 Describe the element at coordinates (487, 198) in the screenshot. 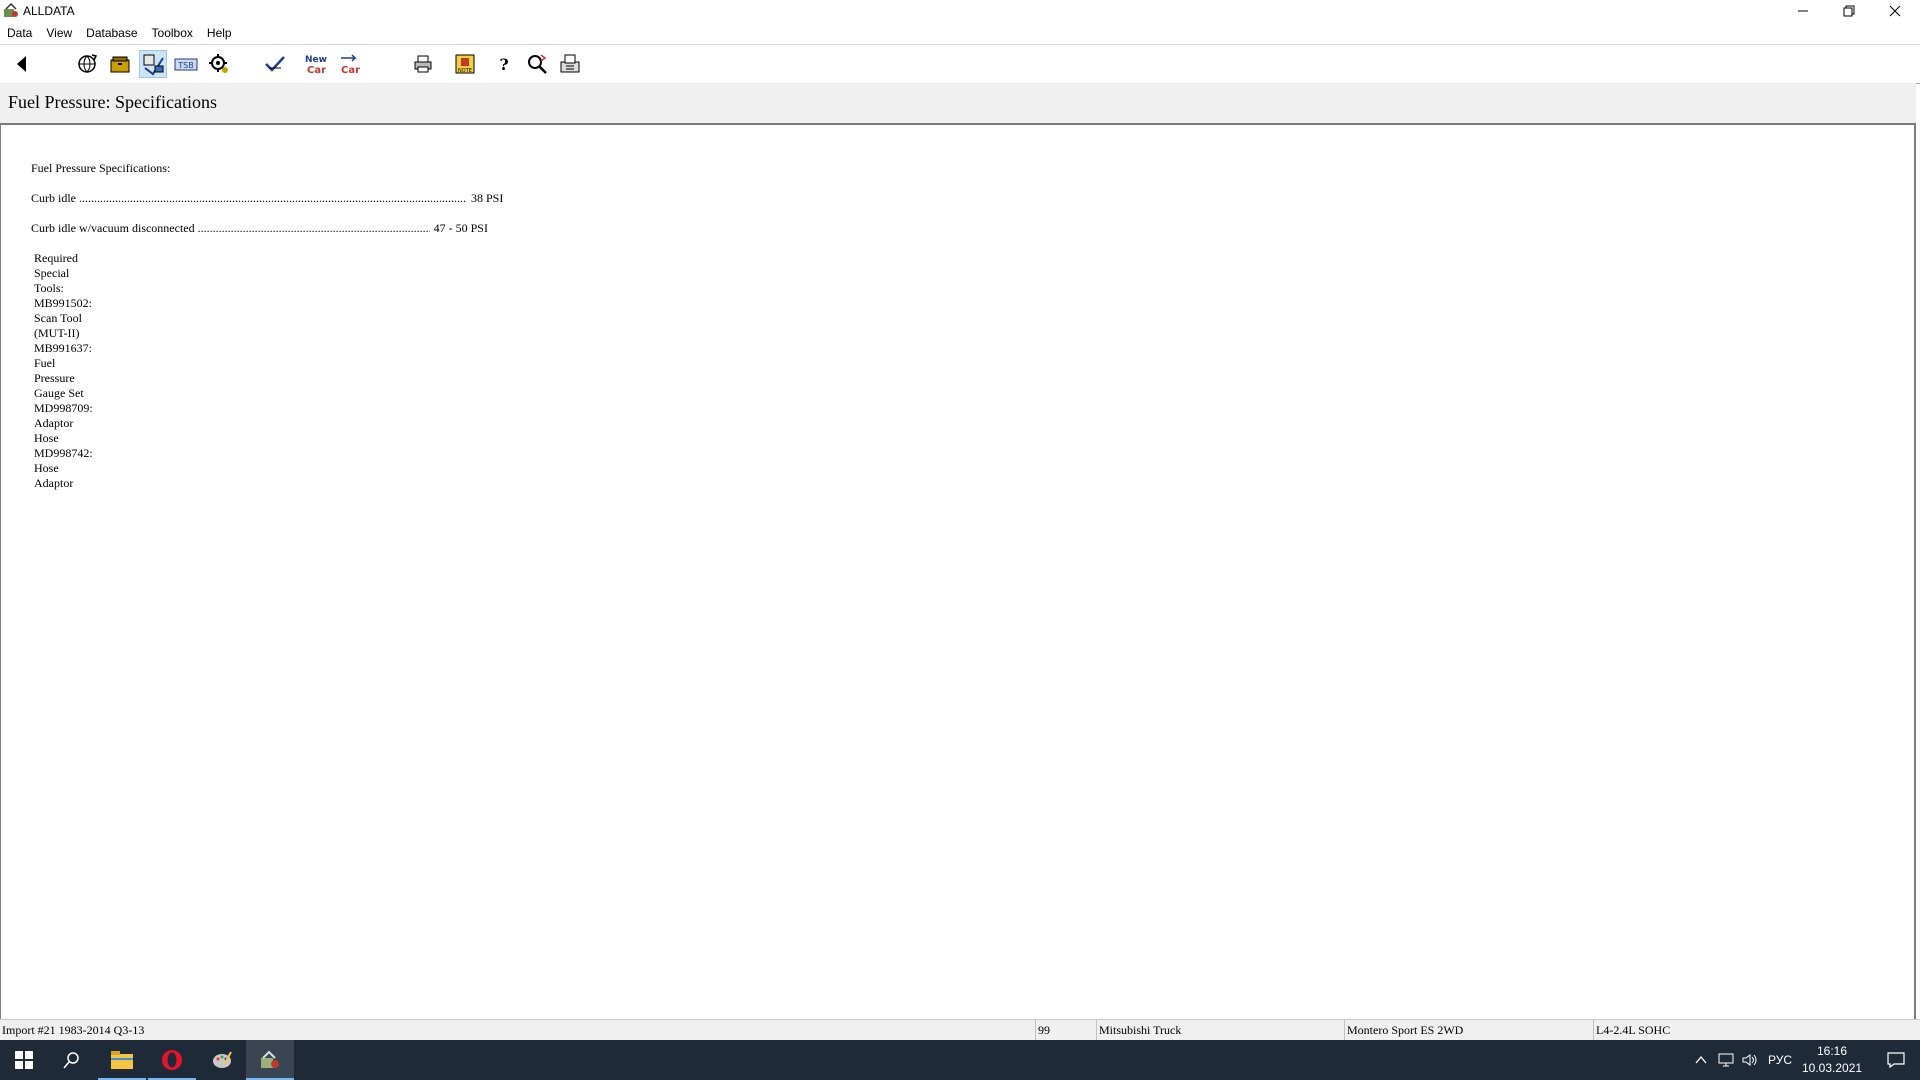

I see `spec-value: 38 PSI` at that location.